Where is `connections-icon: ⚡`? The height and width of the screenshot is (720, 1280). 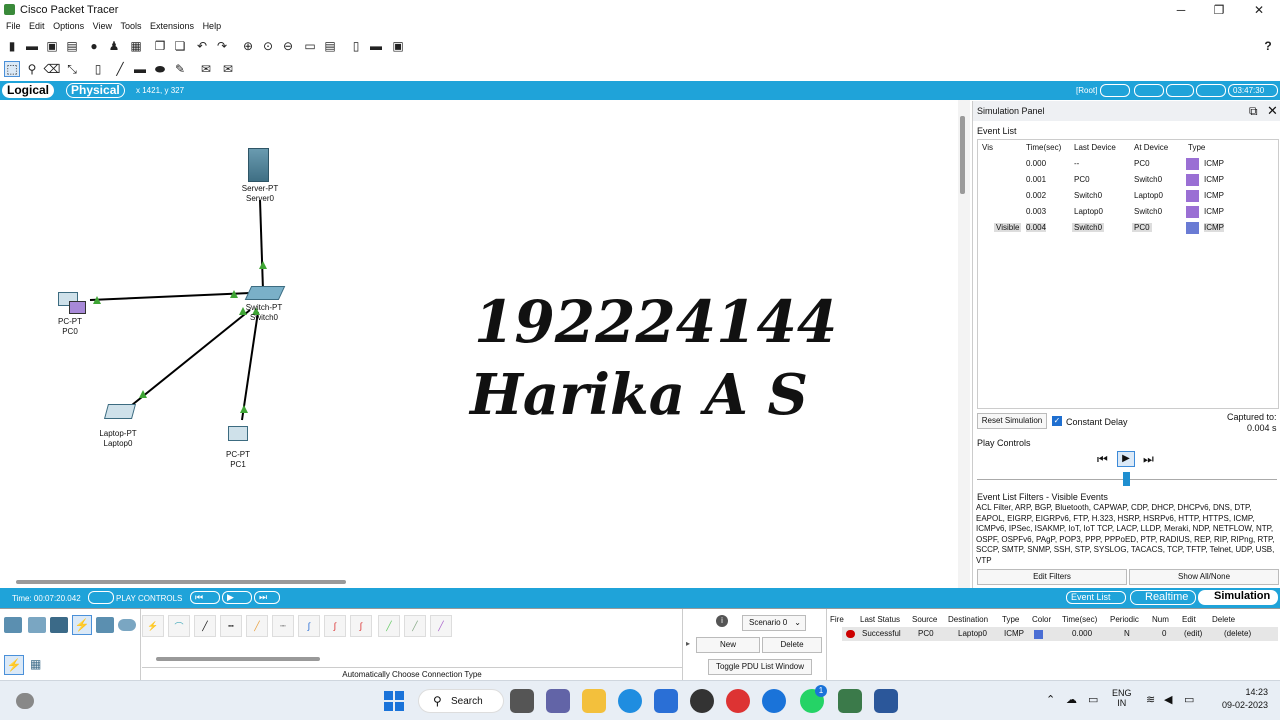
connections-icon: ⚡ is located at coordinates (82, 625).